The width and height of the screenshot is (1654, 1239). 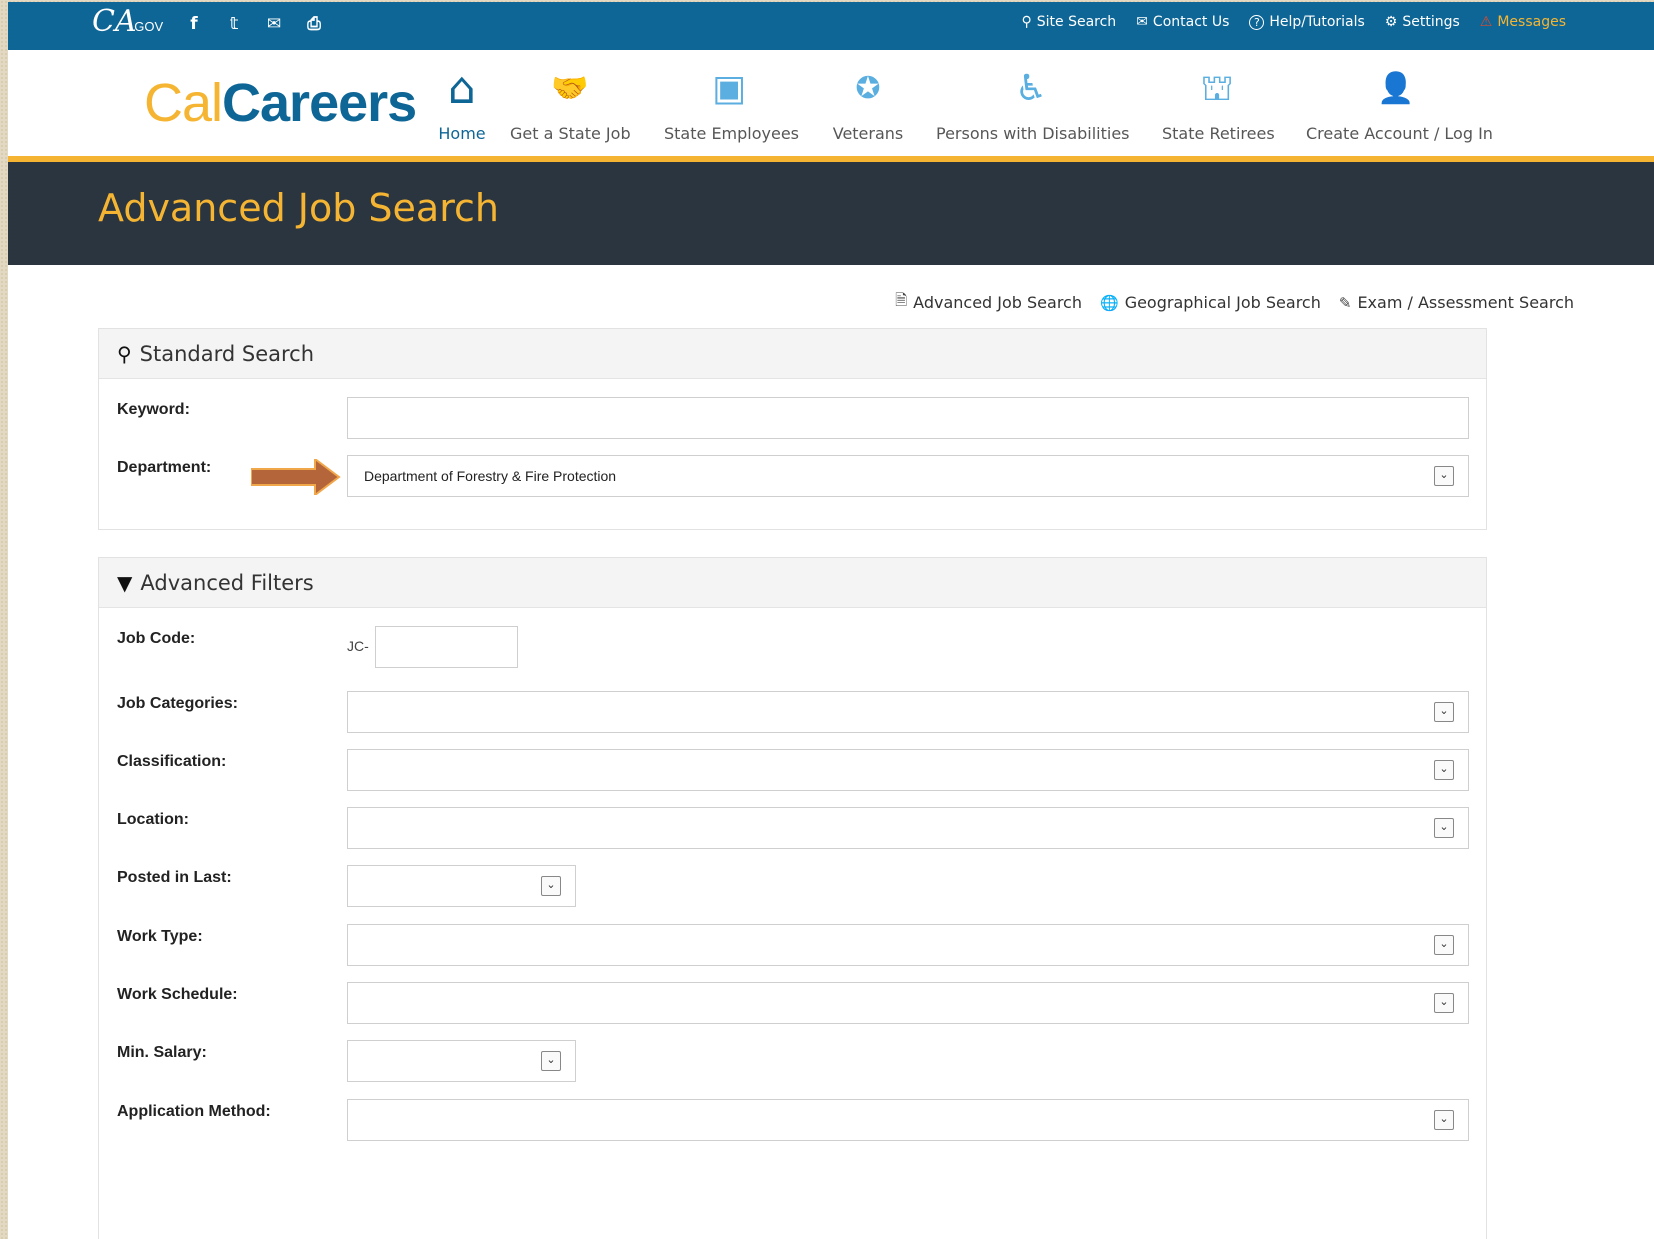 I want to click on site-search-link: ⚲ Site Search, so click(x=1068, y=22).